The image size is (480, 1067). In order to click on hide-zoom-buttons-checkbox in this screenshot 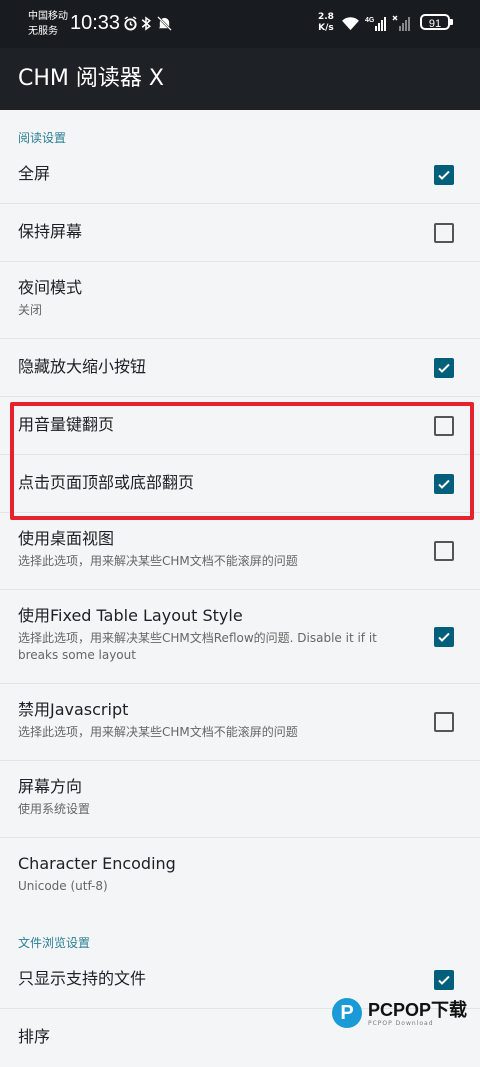, I will do `click(444, 367)`.